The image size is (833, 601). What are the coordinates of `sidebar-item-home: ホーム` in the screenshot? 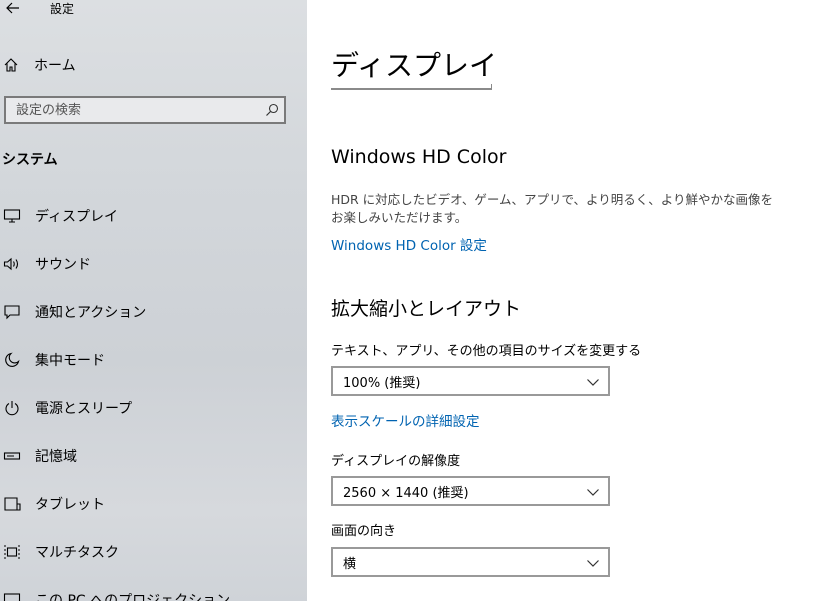 It's located at (38, 65).